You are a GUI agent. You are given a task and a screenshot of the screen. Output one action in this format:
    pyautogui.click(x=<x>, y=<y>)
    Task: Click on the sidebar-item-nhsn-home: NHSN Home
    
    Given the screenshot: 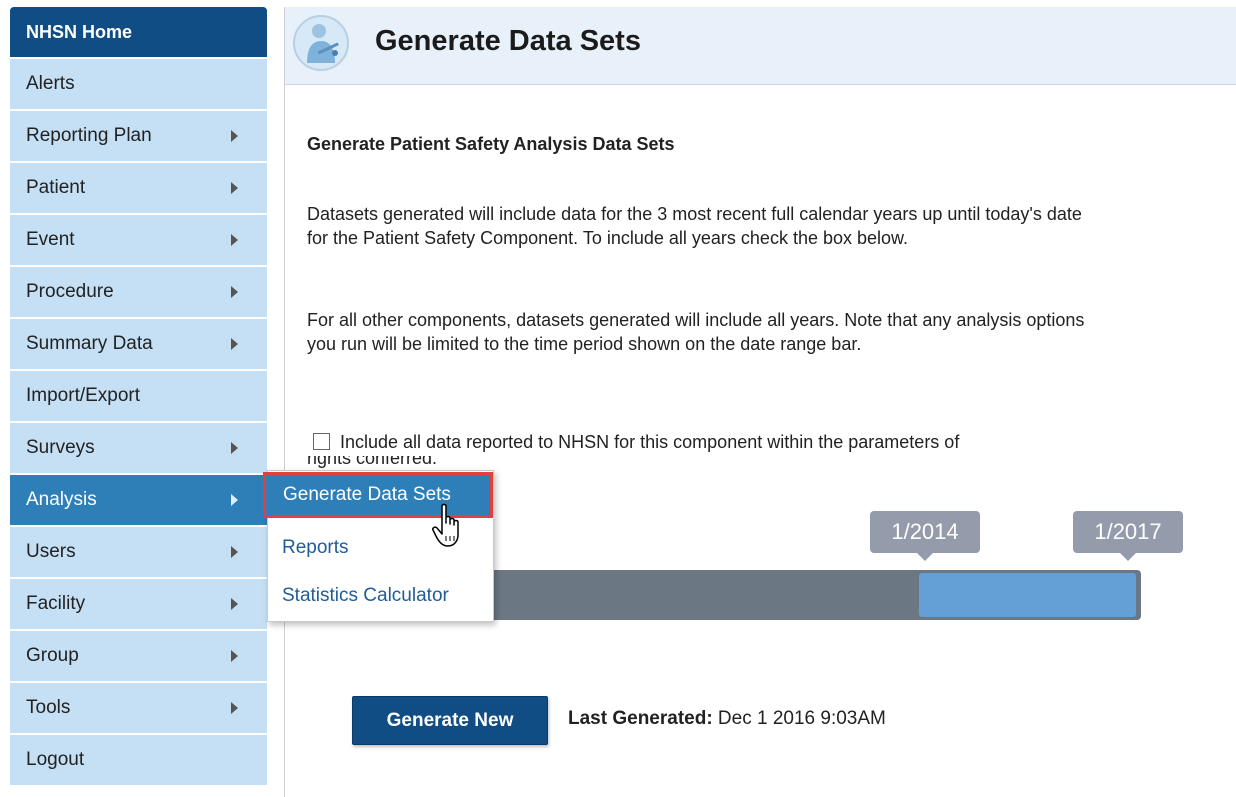 What is the action you would take?
    pyautogui.click(x=138, y=32)
    